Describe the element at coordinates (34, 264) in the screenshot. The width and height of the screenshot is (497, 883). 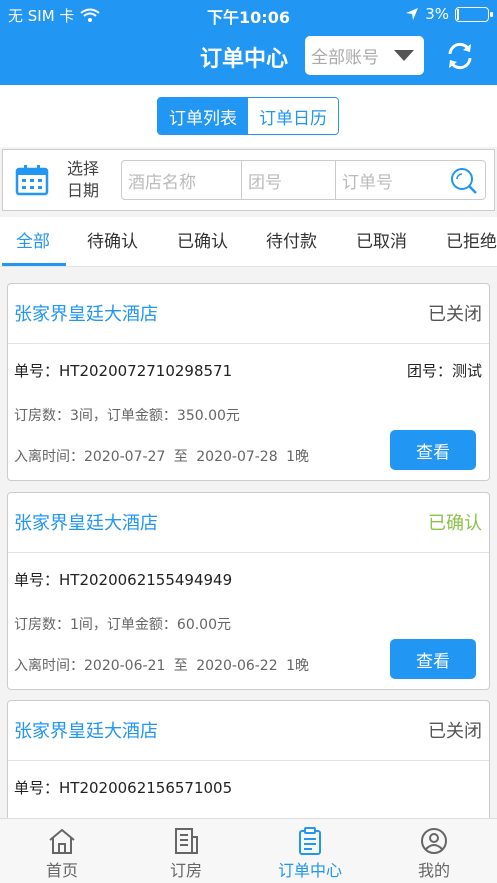
I see `tab-underline` at that location.